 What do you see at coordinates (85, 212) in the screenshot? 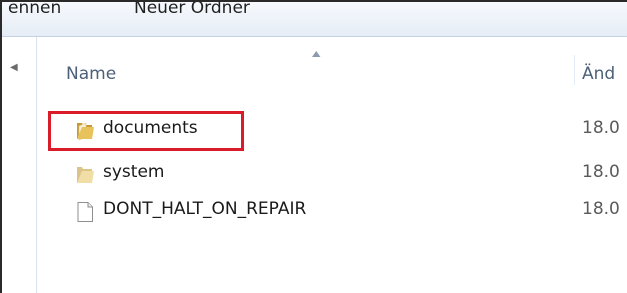
I see `file-icon` at bounding box center [85, 212].